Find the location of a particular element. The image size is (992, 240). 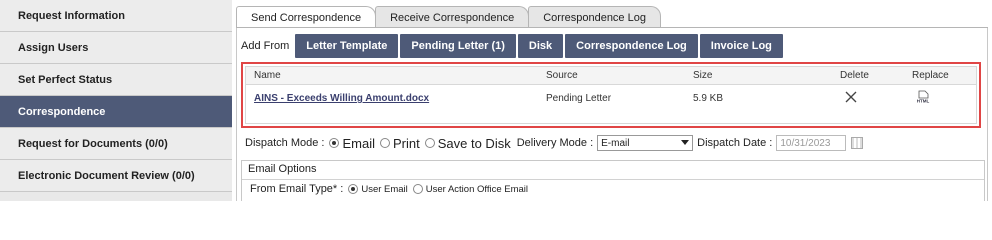

chevron-down-icon is located at coordinates (685, 142).